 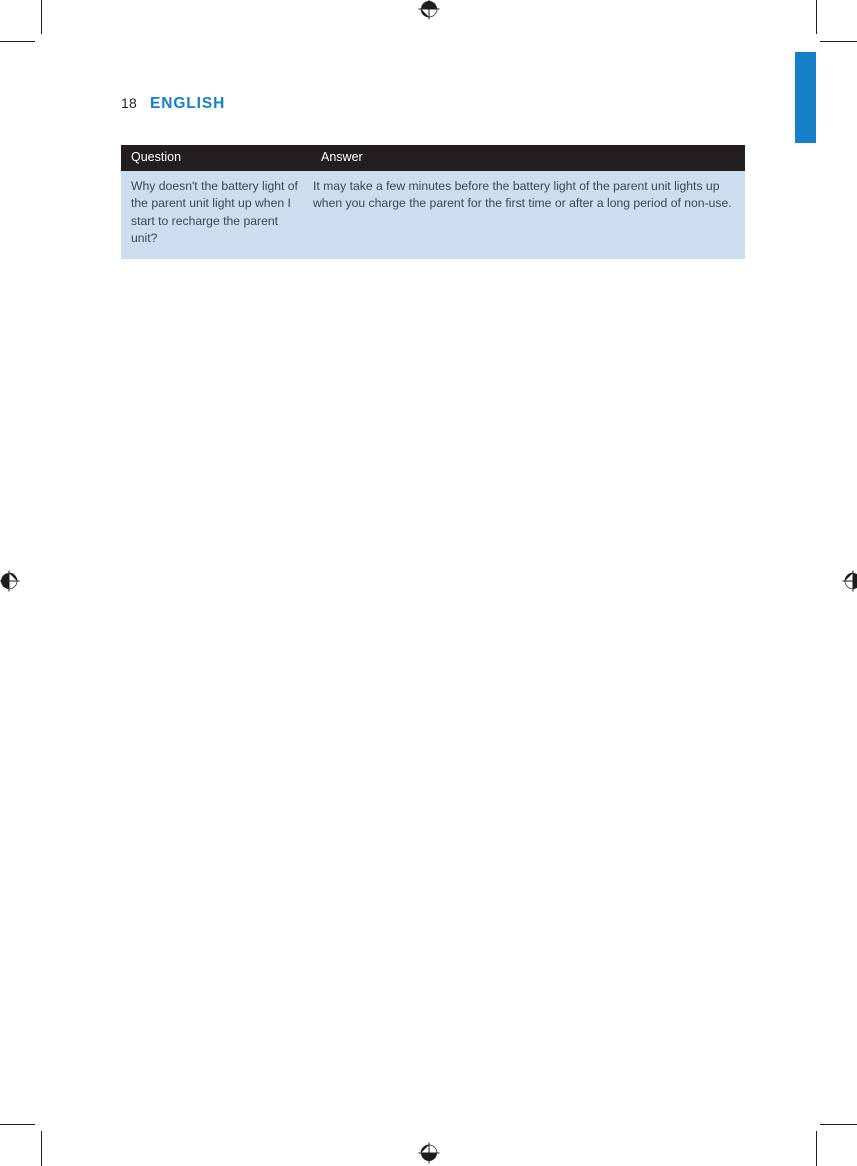 I want to click on column-header-question: Question, so click(x=216, y=158).